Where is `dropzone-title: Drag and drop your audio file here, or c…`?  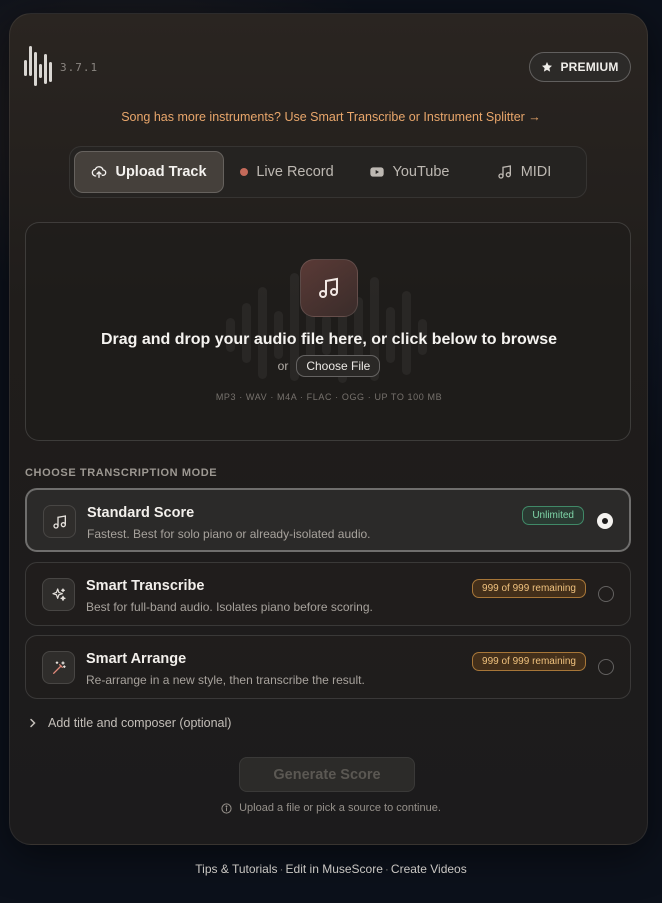
dropzone-title: Drag and drop your audio file here, or c… is located at coordinates (329, 339).